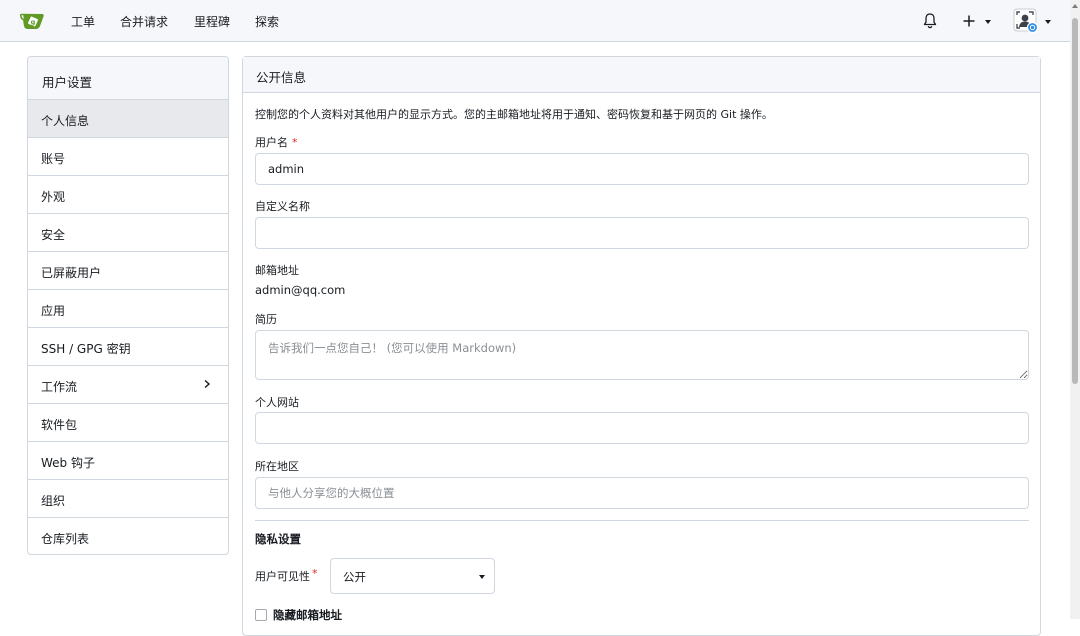 Image resolution: width=1080 pixels, height=636 pixels. What do you see at coordinates (128, 233) in the screenshot?
I see `sidebar-item-security: 安全` at bounding box center [128, 233].